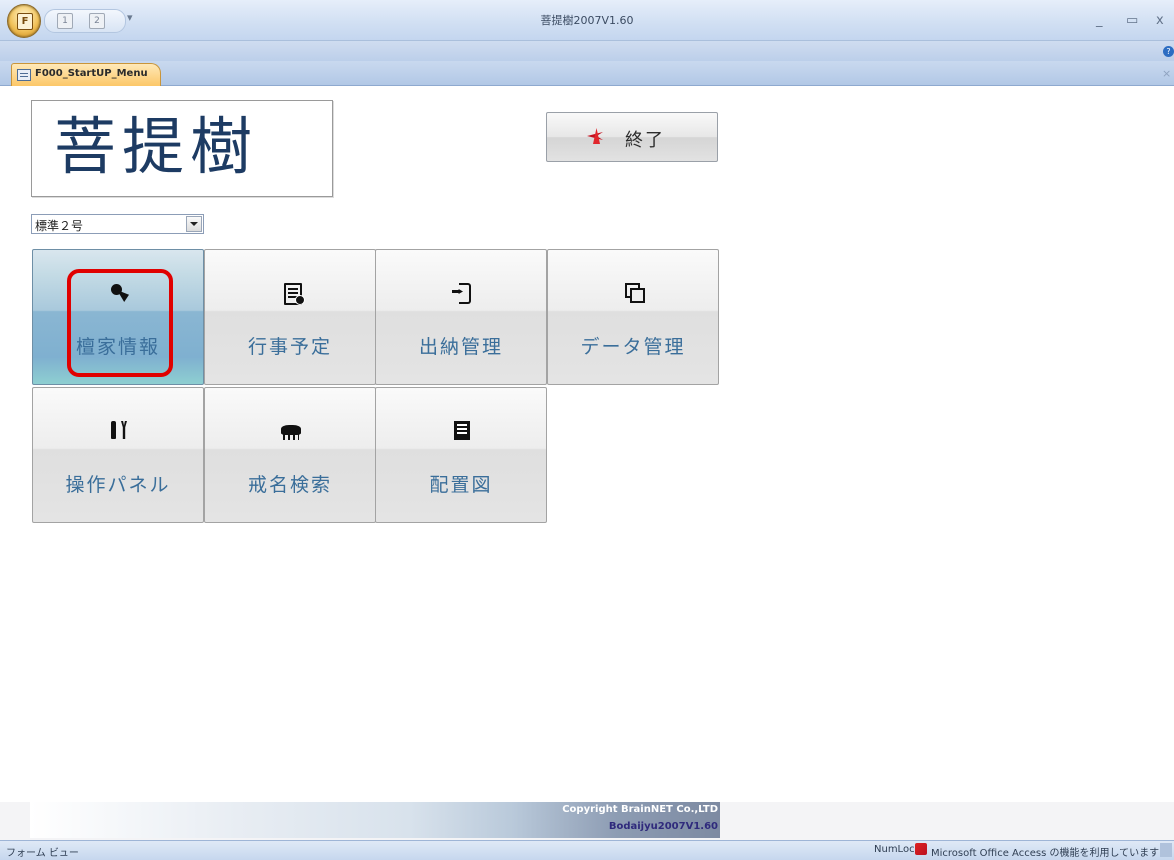  I want to click on view-shortcut-icon, so click(1166, 850).